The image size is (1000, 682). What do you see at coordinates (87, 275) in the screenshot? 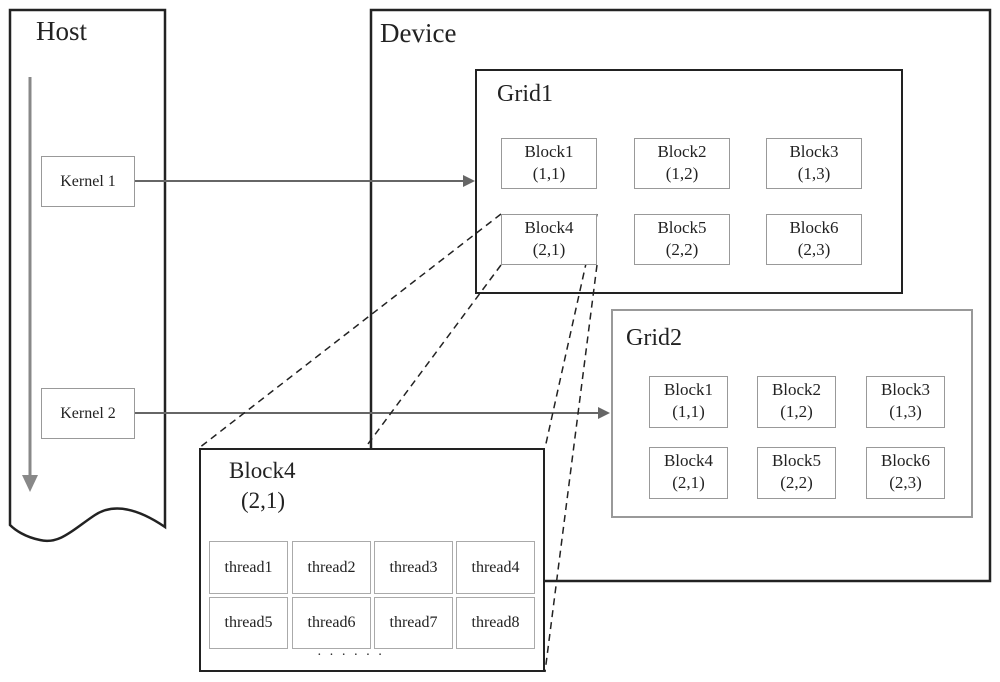
I see `host-panel-outline` at bounding box center [87, 275].